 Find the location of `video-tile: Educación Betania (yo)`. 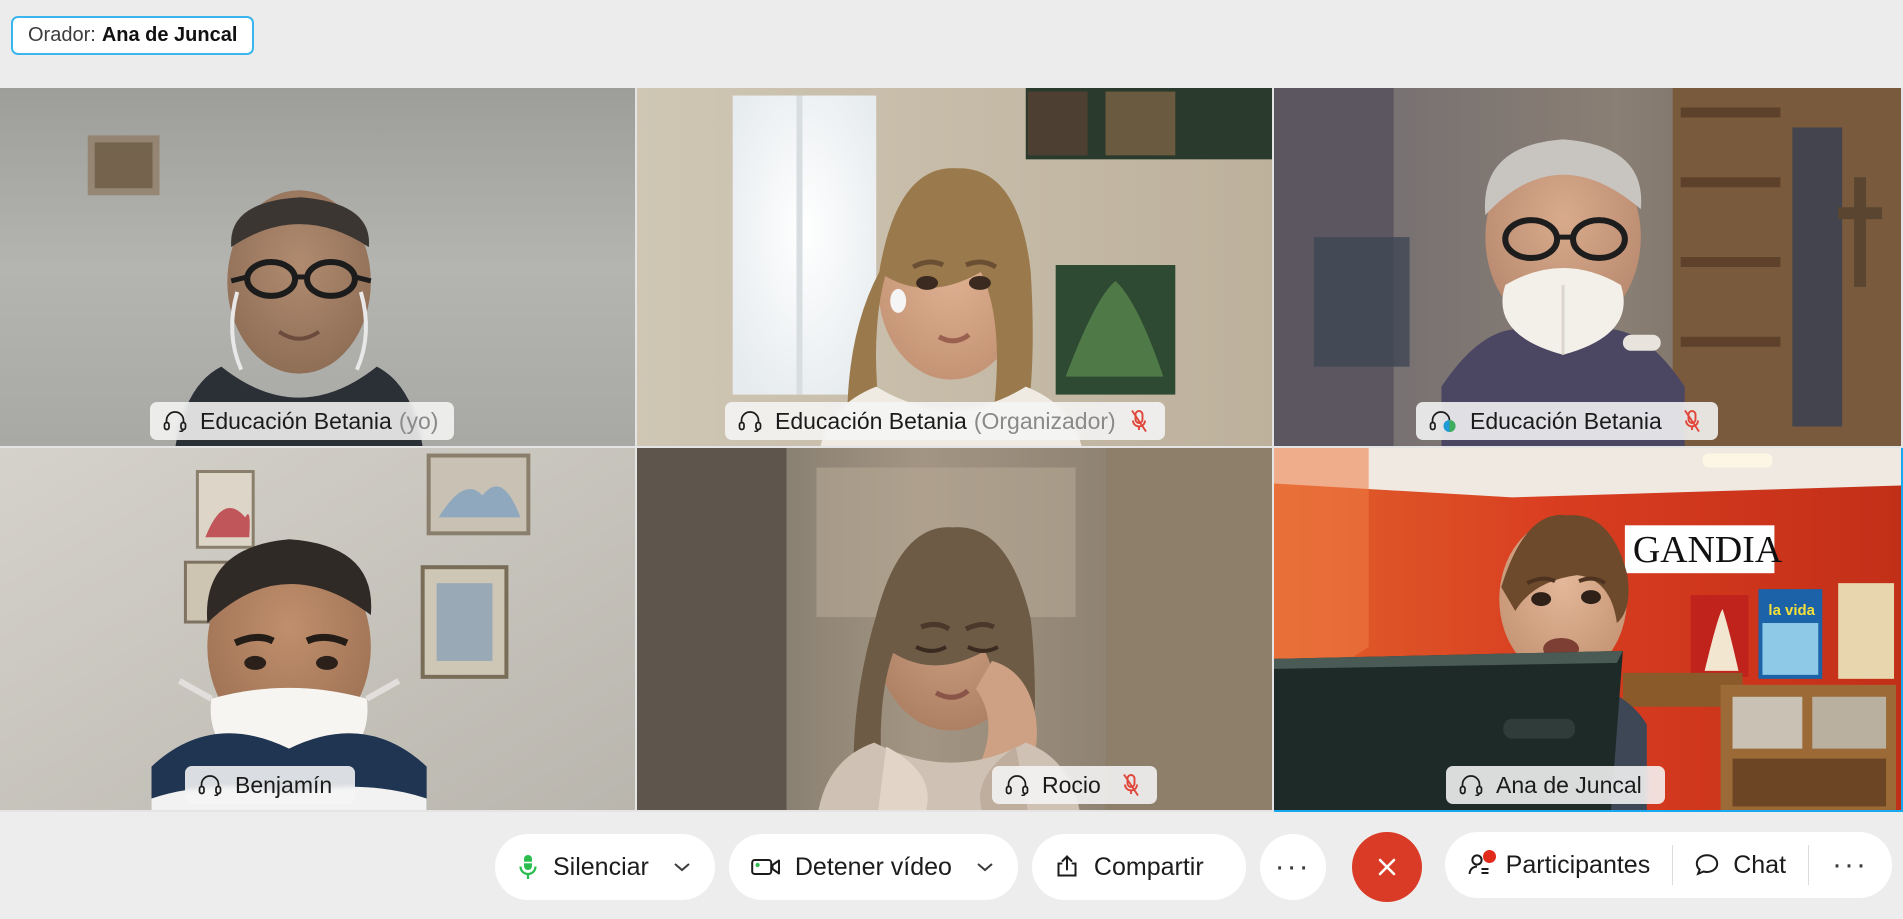

video-tile: Educación Betania (yo) is located at coordinates (318, 268).